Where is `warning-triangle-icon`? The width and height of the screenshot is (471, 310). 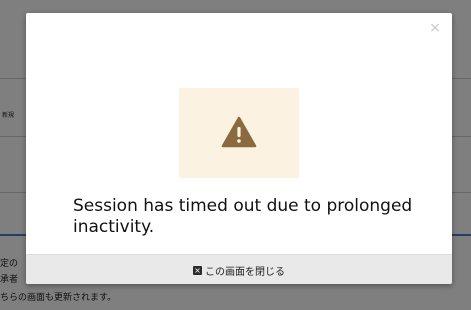
warning-triangle-icon is located at coordinates (239, 132).